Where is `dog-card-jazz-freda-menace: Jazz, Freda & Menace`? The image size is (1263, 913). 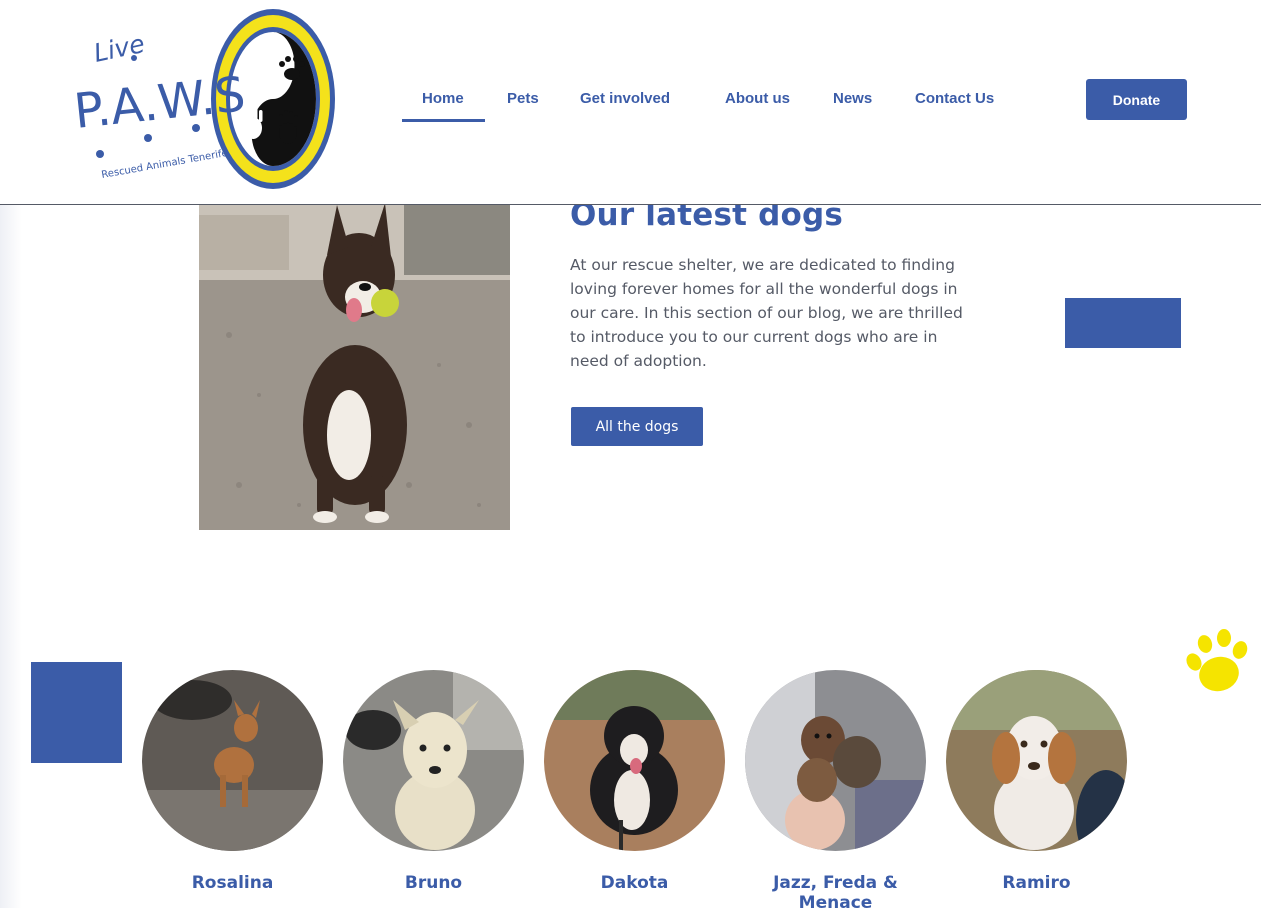 dog-card-jazz-freda-menace: Jazz, Freda & Menace is located at coordinates (835, 791).